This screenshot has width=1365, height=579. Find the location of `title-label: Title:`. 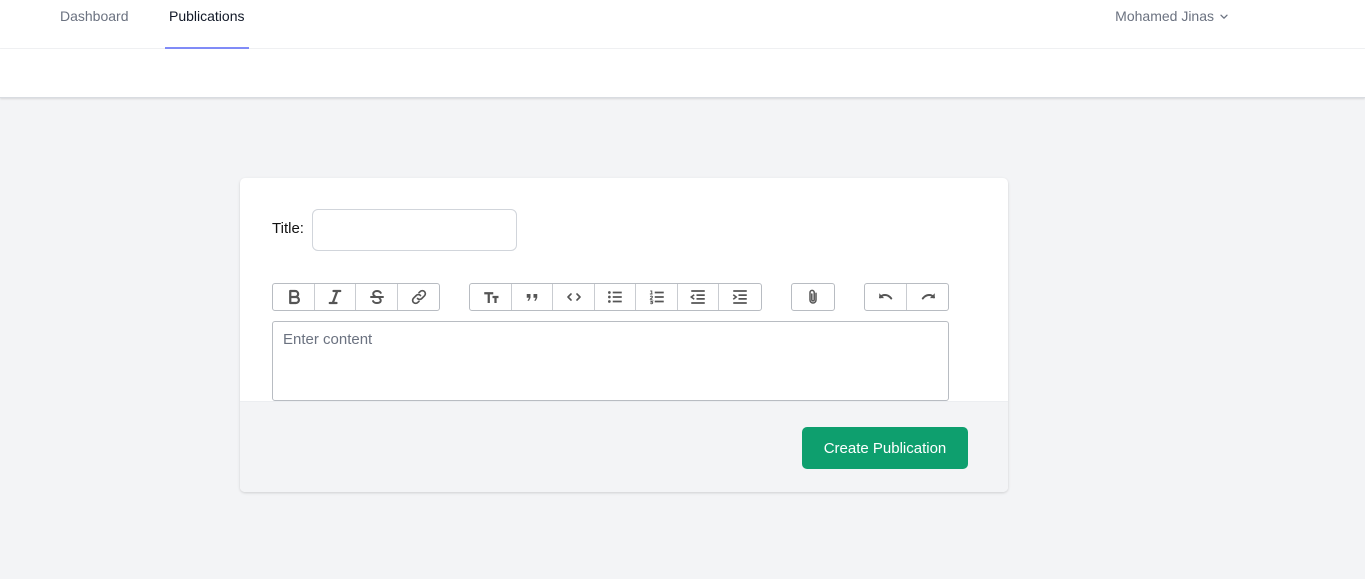

title-label: Title: is located at coordinates (288, 228).